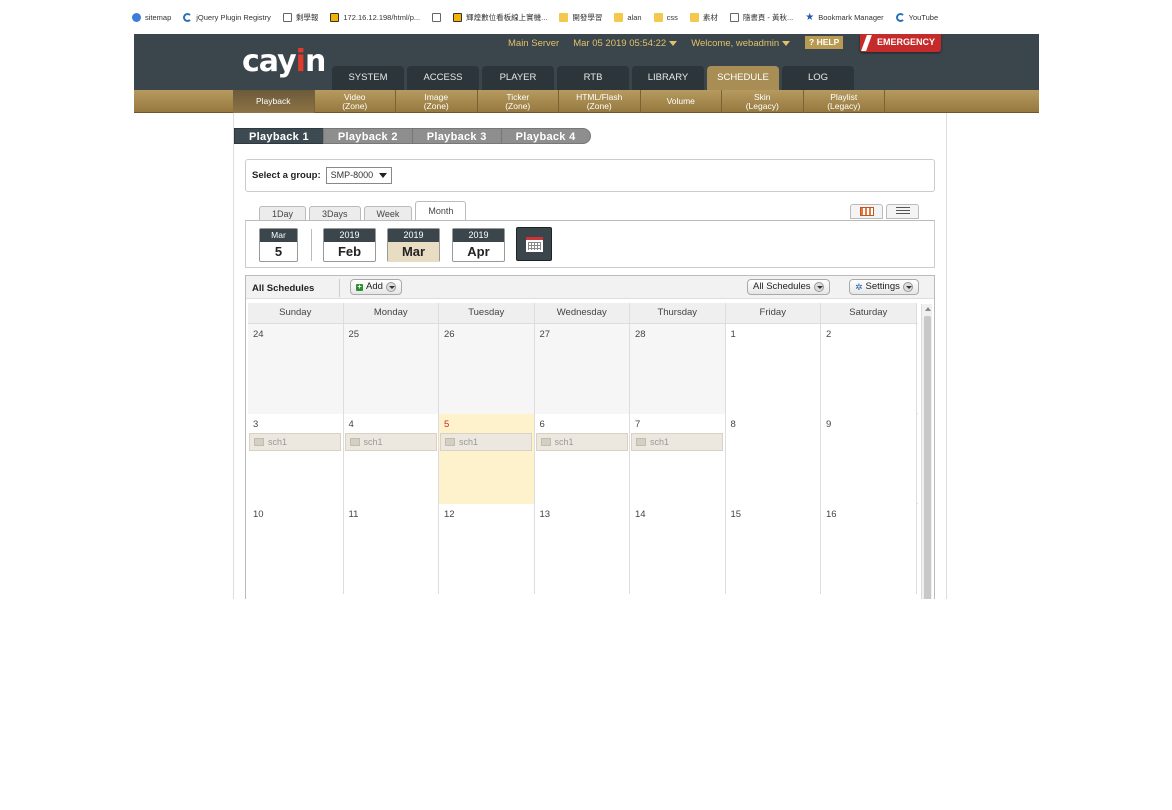  I want to click on subtab-playlist-legacy: Playlist (Legacy), so click(844, 101).